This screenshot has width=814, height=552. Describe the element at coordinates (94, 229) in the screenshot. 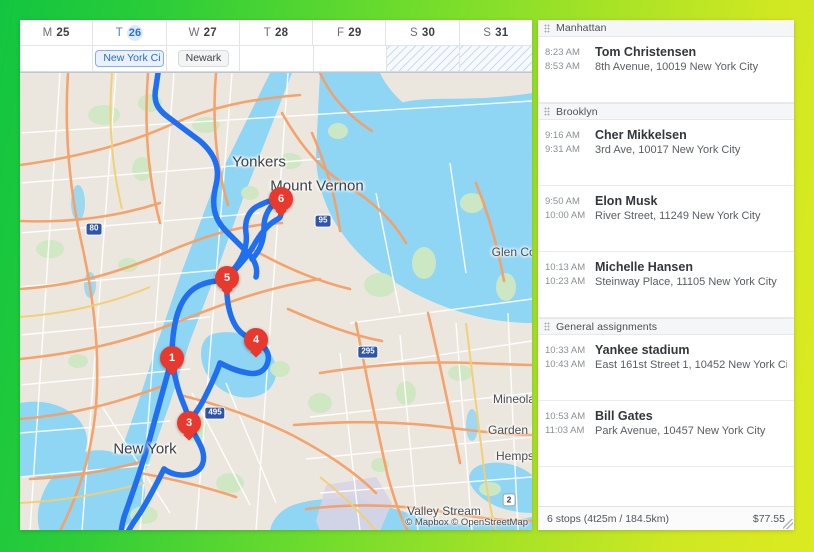

I see `highway-shield-icon: 80` at that location.